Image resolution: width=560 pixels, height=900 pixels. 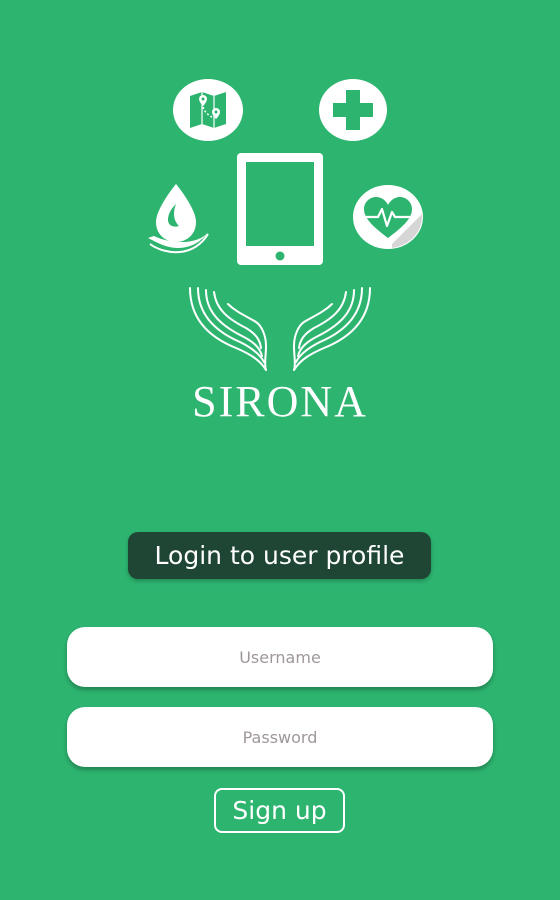 I want to click on password-input, so click(x=280, y=737).